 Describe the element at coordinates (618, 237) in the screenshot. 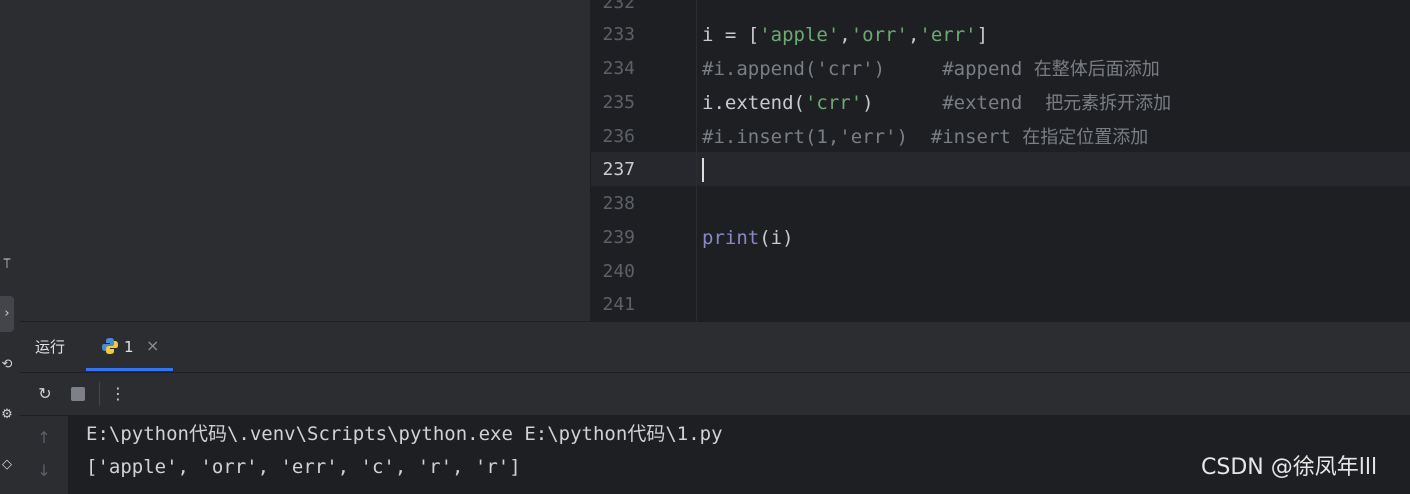

I see `line-number: 239` at that location.